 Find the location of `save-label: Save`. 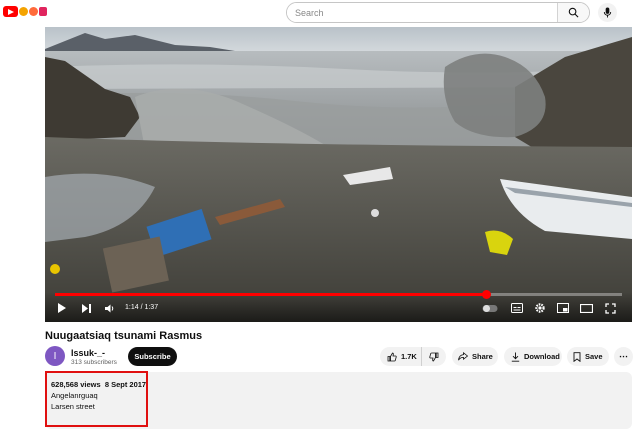

save-label: Save is located at coordinates (594, 356).